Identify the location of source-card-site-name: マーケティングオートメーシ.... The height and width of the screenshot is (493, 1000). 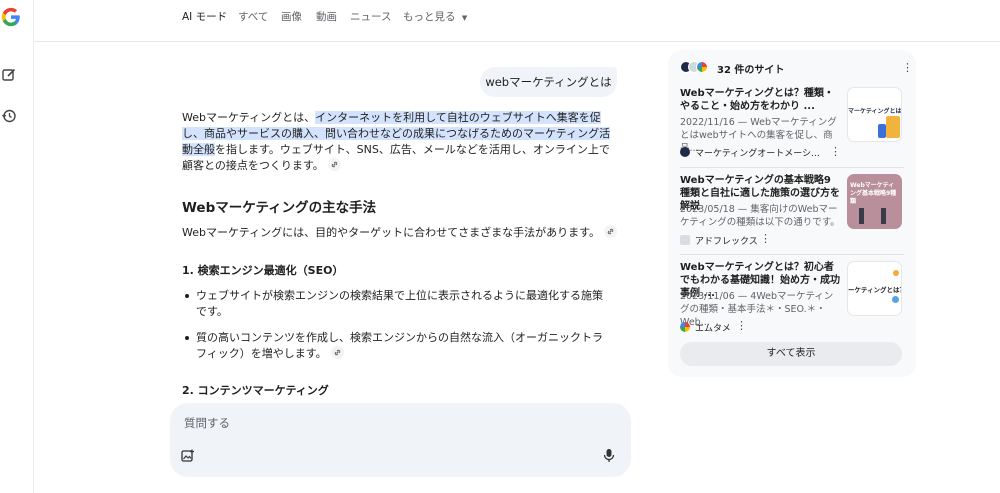
(757, 154).